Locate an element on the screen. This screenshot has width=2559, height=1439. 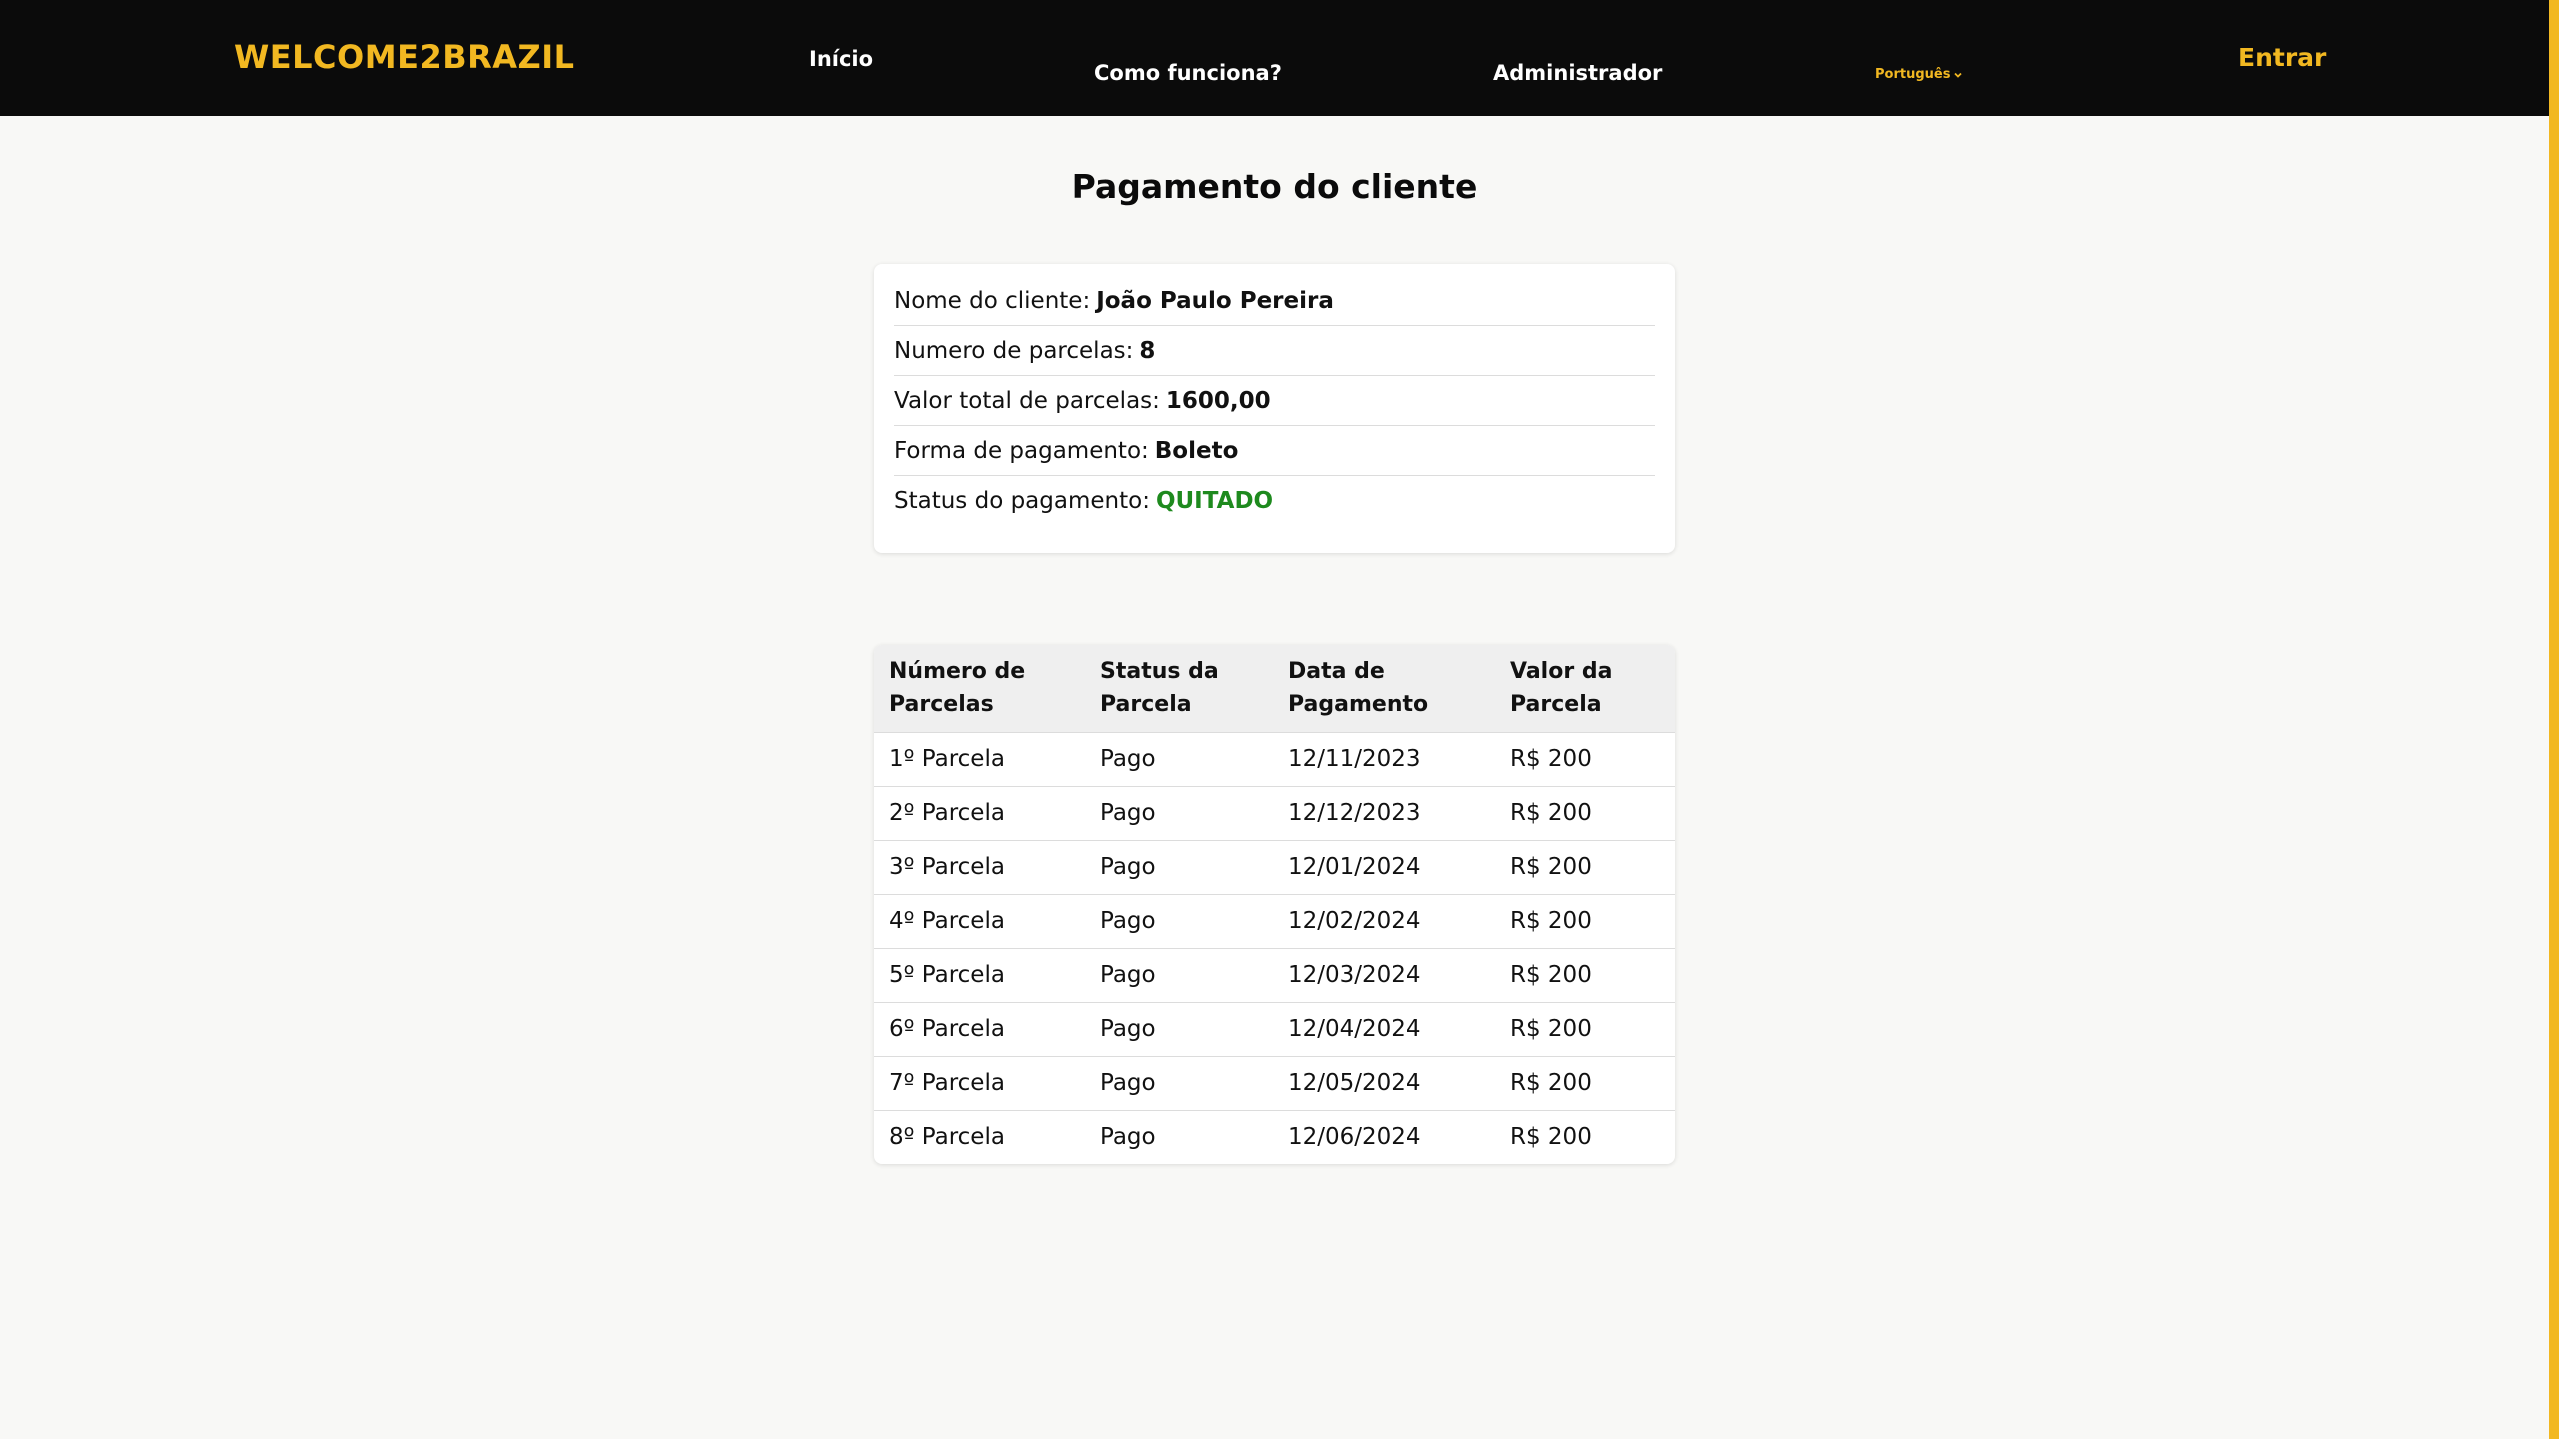
table-row: 2º Parcela Pago 12/12/2023 R$ 200 is located at coordinates (1274, 812).